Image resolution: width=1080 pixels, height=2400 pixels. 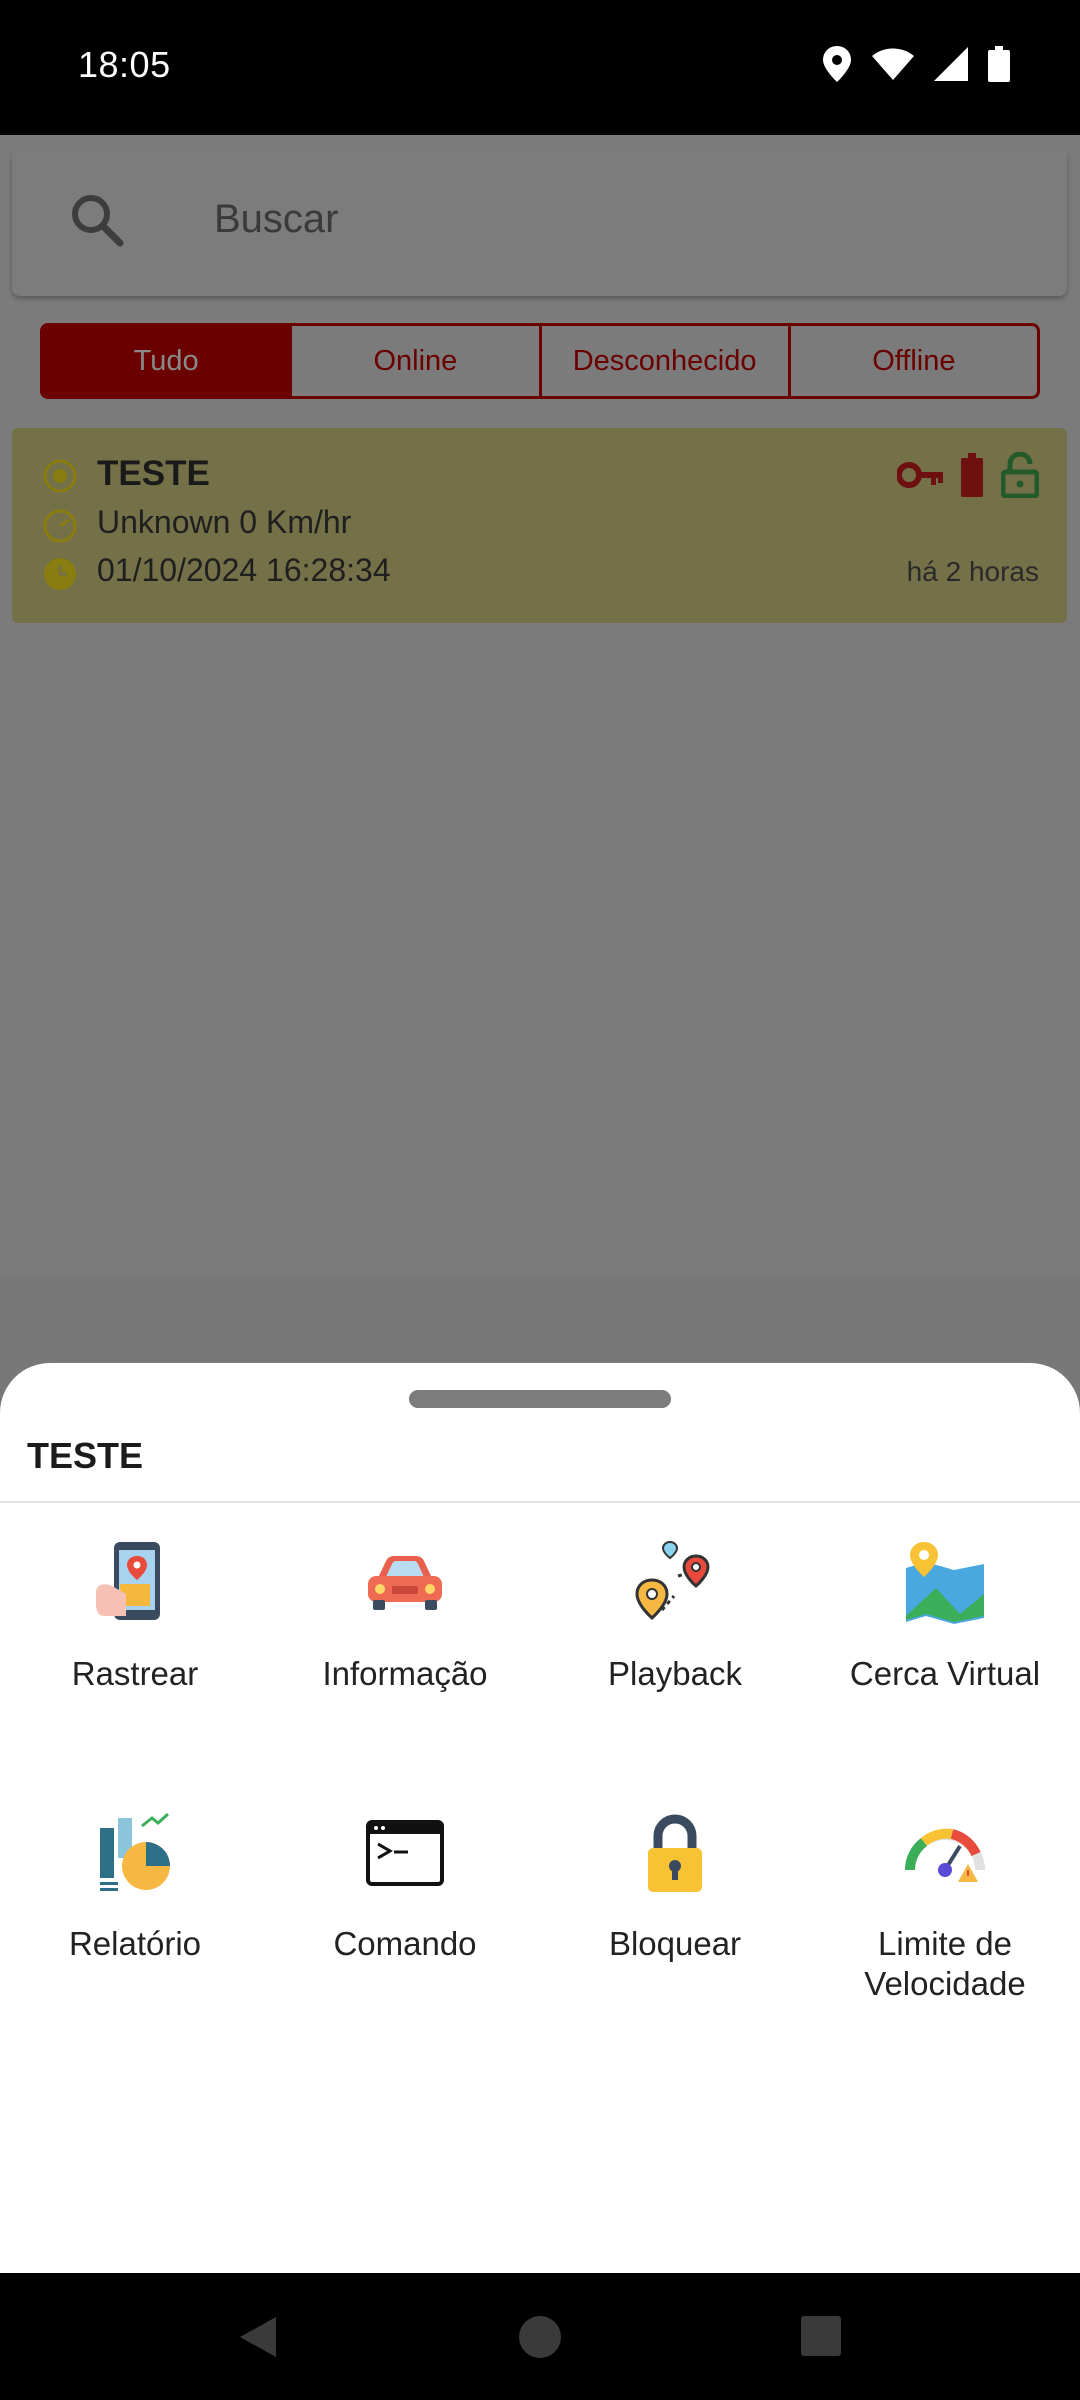 I want to click on search-icon, so click(x=98, y=221).